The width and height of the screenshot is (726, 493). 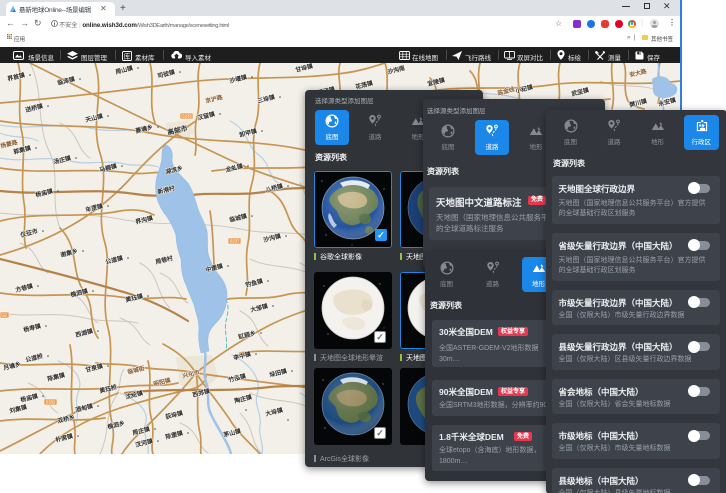 I want to click on svg-text: 沙堰镇, so click(x=238, y=79).